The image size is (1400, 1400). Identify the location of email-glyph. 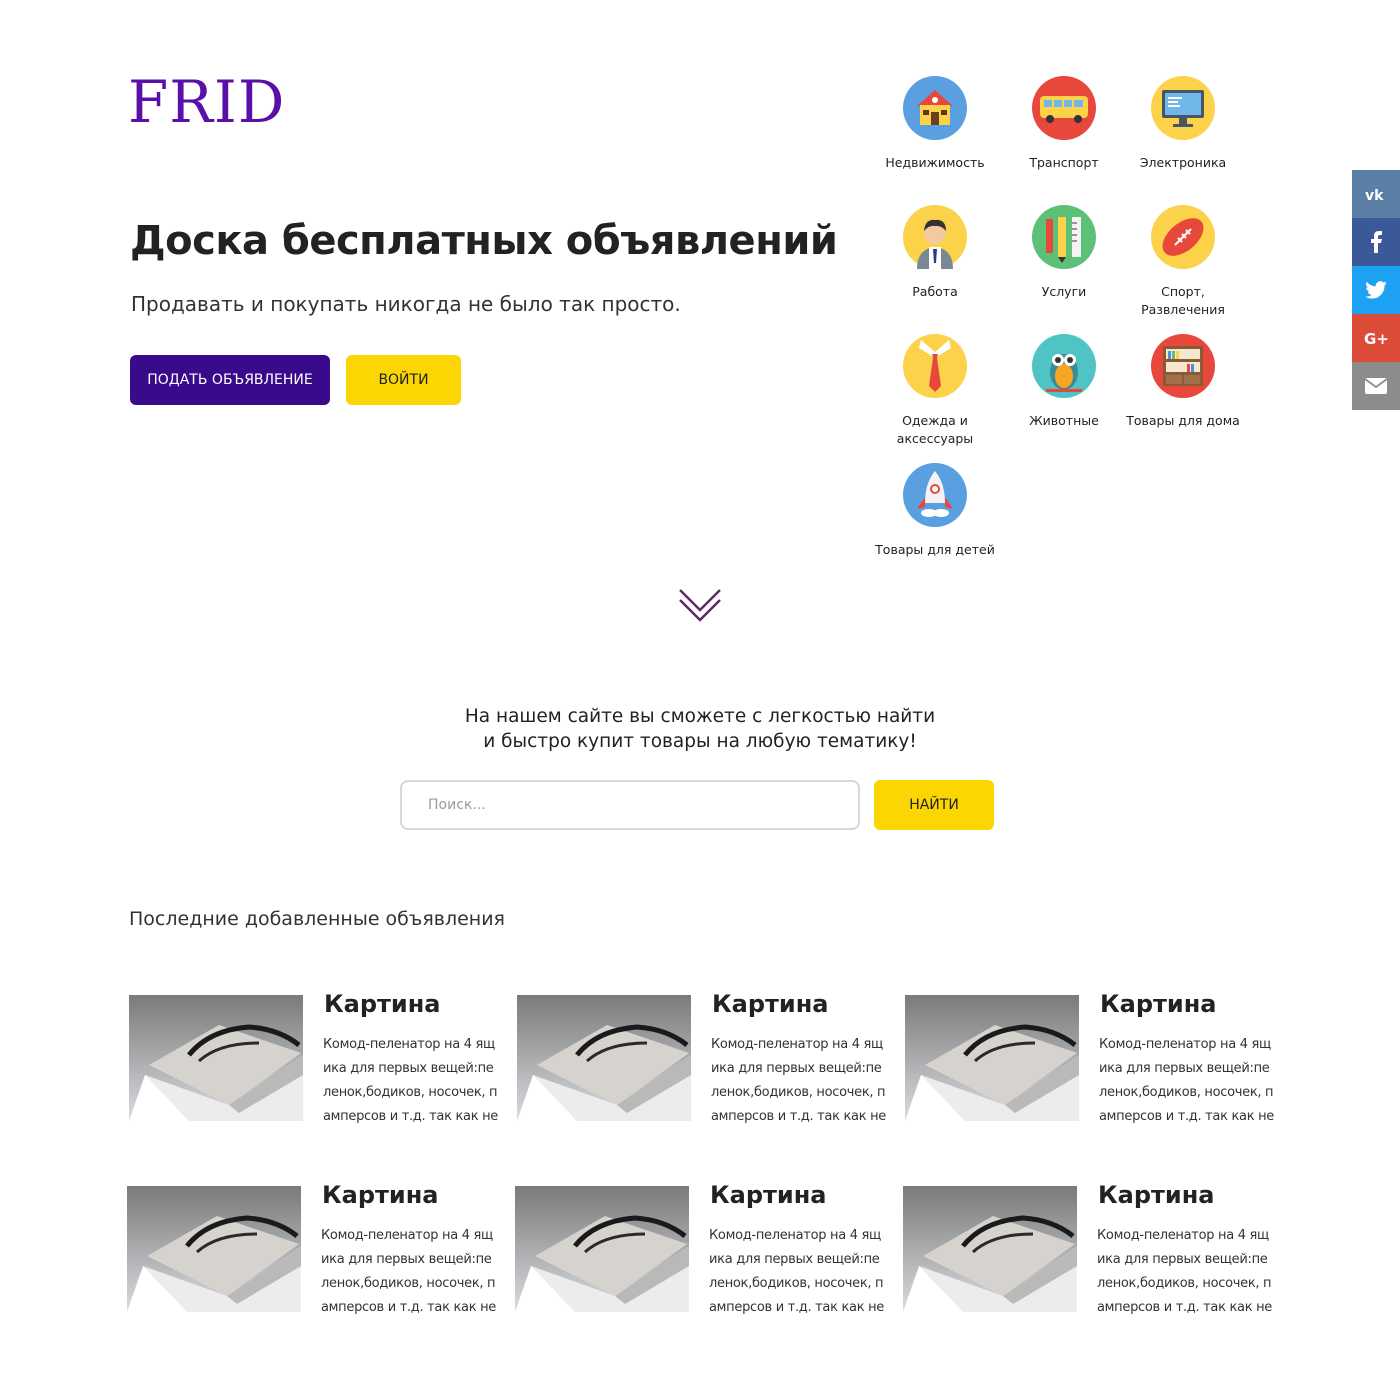
(1376, 386).